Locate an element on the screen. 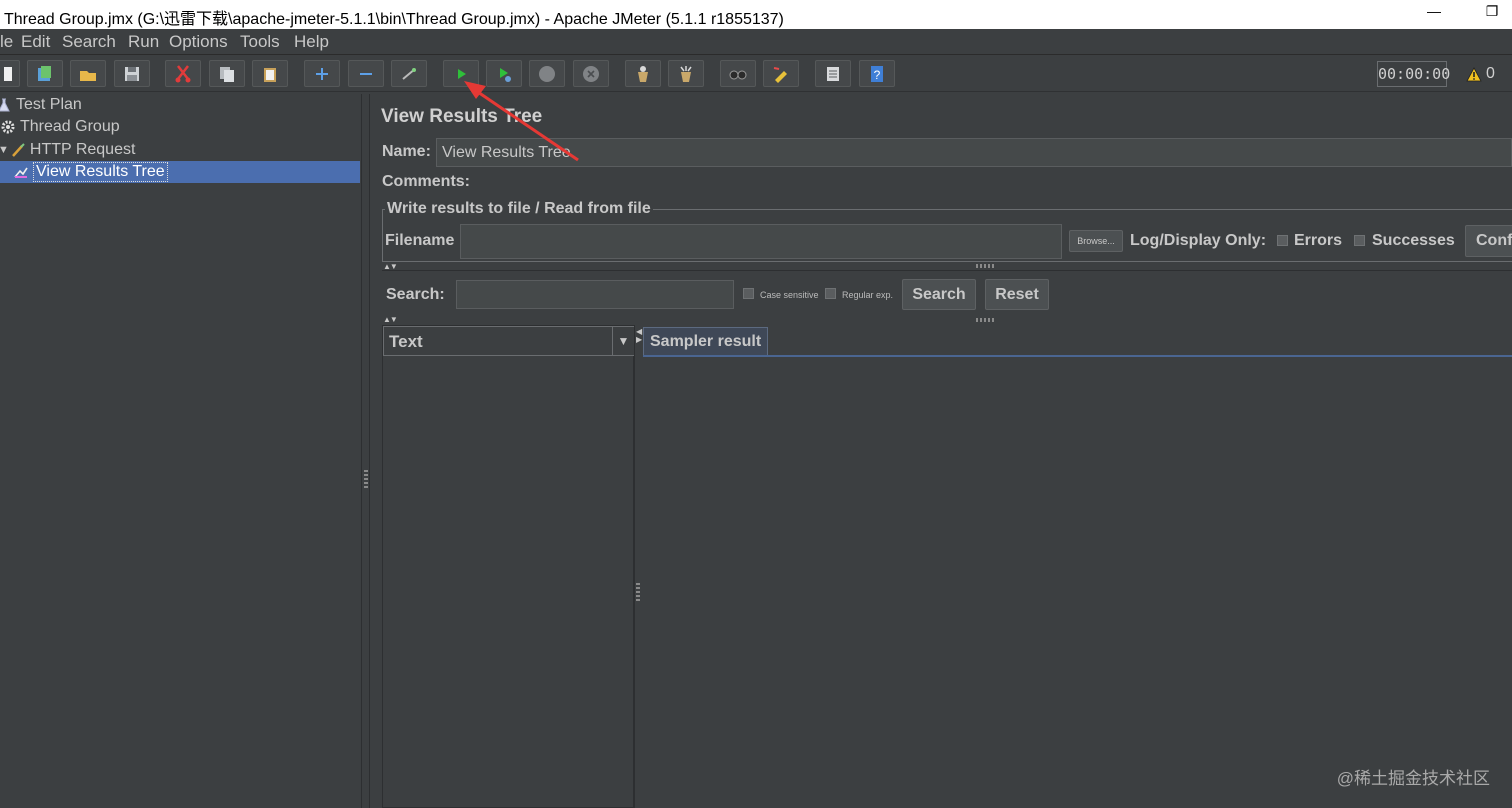 Image resolution: width=1512 pixels, height=808 pixels. collapse-arrows-icon: ▲▼ is located at coordinates (390, 319).